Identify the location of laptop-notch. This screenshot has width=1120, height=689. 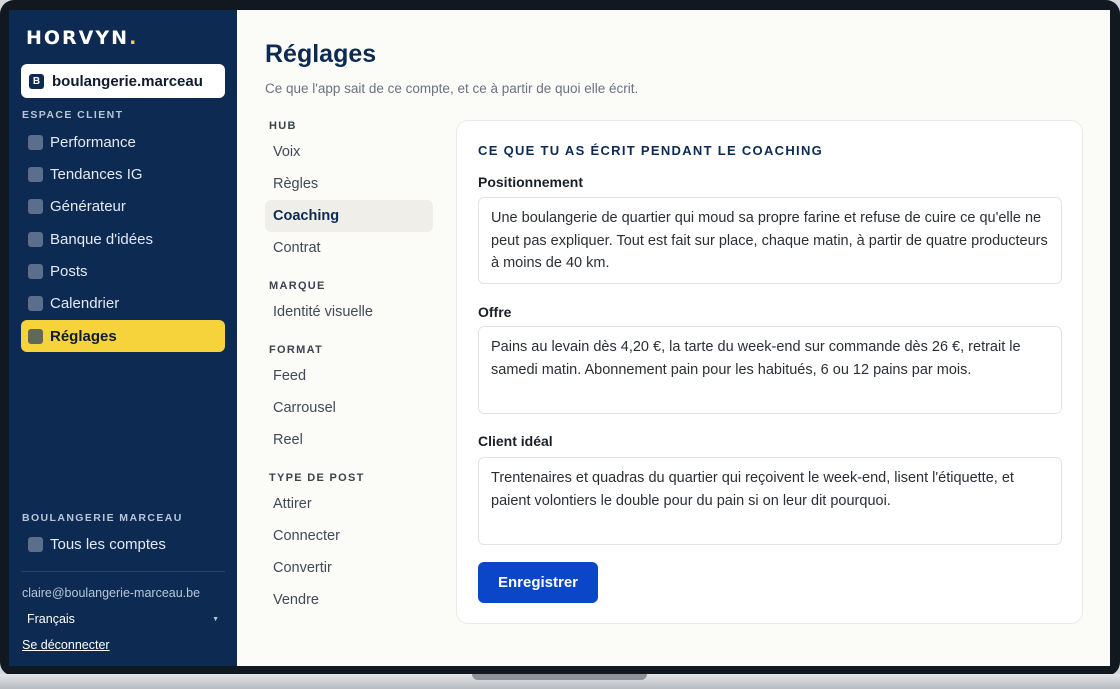
(559, 677).